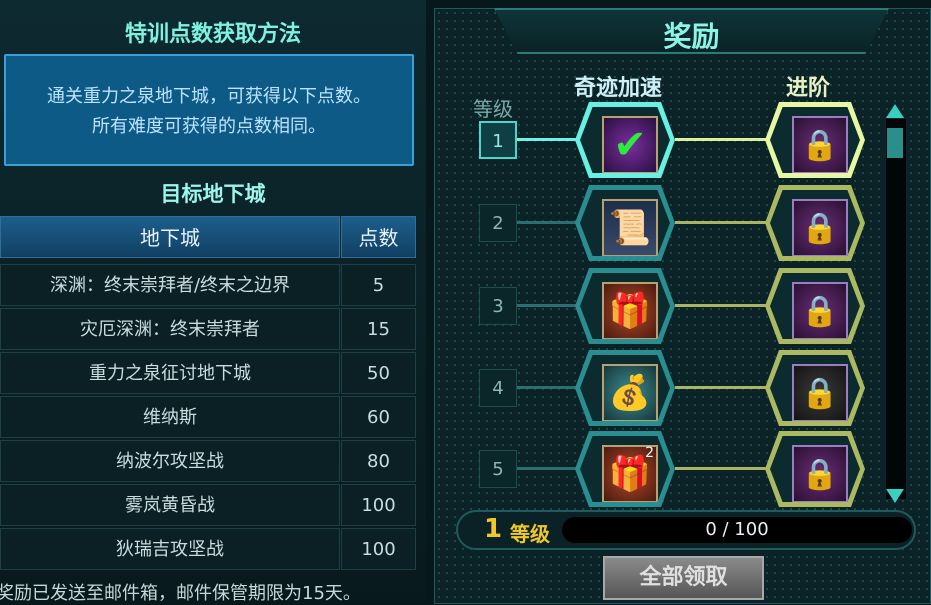  I want to click on table-row: 灾厄深渊：终末崇拜者 15, so click(208, 330).